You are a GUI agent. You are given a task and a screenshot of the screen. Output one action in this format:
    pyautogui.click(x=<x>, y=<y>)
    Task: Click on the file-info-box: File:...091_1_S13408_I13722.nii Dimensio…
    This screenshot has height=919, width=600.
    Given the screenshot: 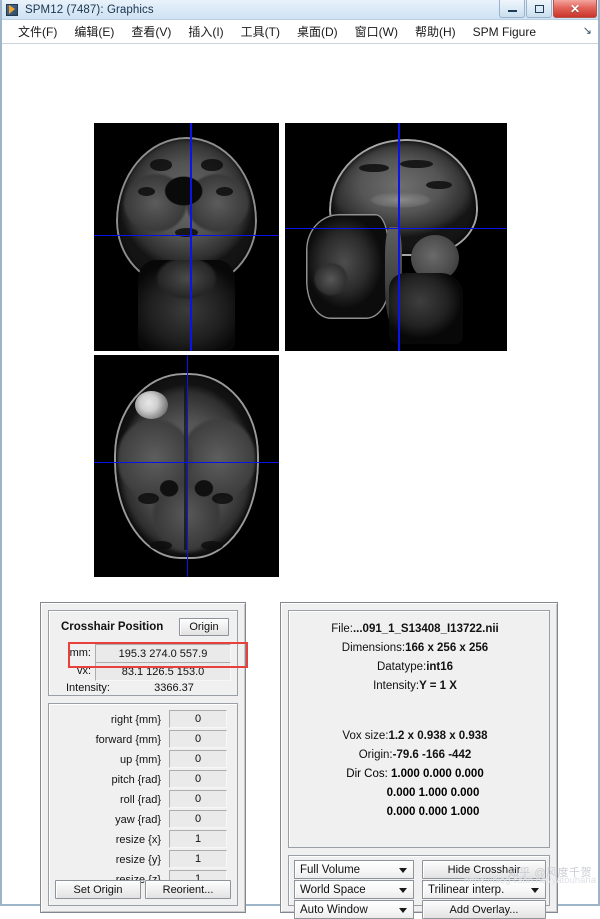 What is the action you would take?
    pyautogui.click(x=419, y=729)
    